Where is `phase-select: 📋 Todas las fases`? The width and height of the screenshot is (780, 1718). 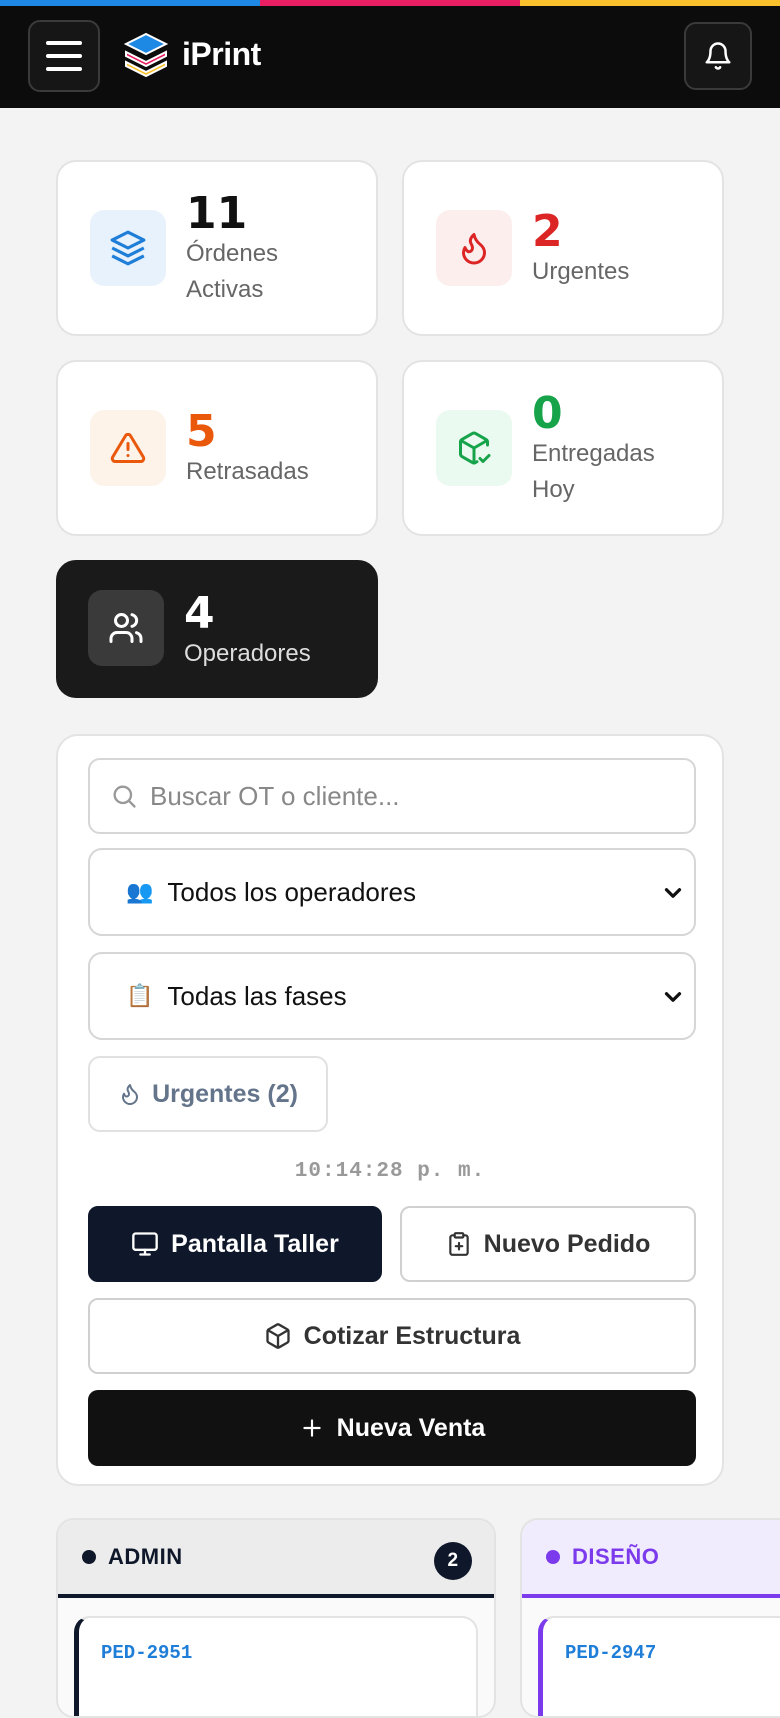
phase-select: 📋 Todas las fases is located at coordinates (392, 996).